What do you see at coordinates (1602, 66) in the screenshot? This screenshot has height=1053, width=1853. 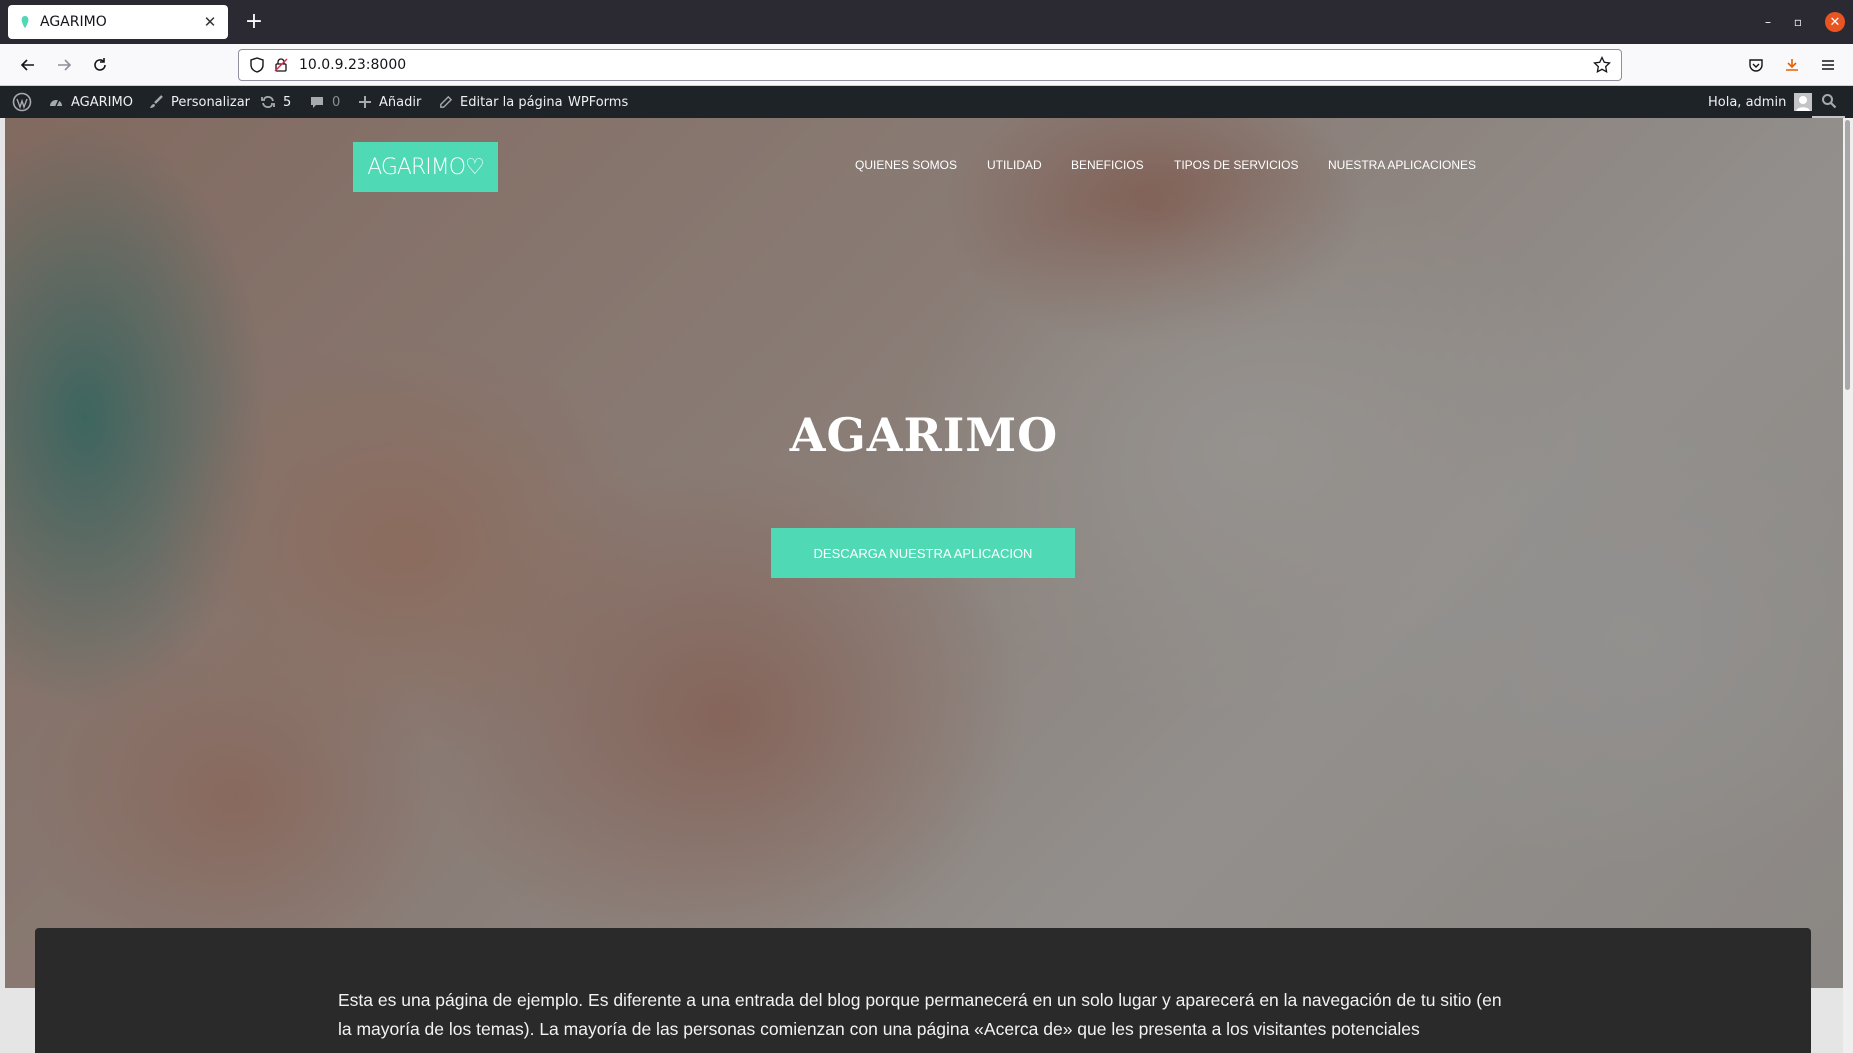 I see `bookmark-star-icon` at bounding box center [1602, 66].